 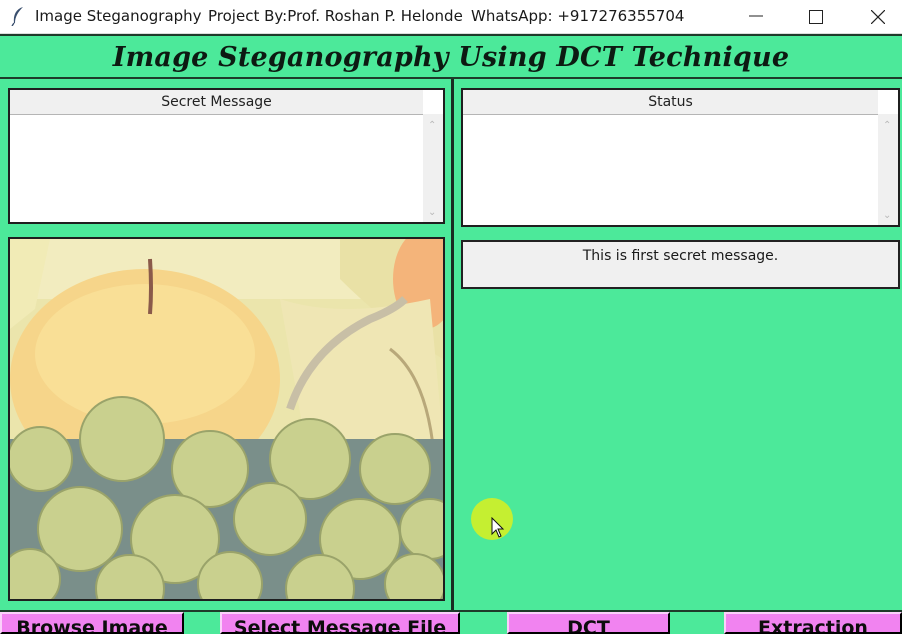 I want to click on extraction-button: Extraction, so click(x=813, y=623).